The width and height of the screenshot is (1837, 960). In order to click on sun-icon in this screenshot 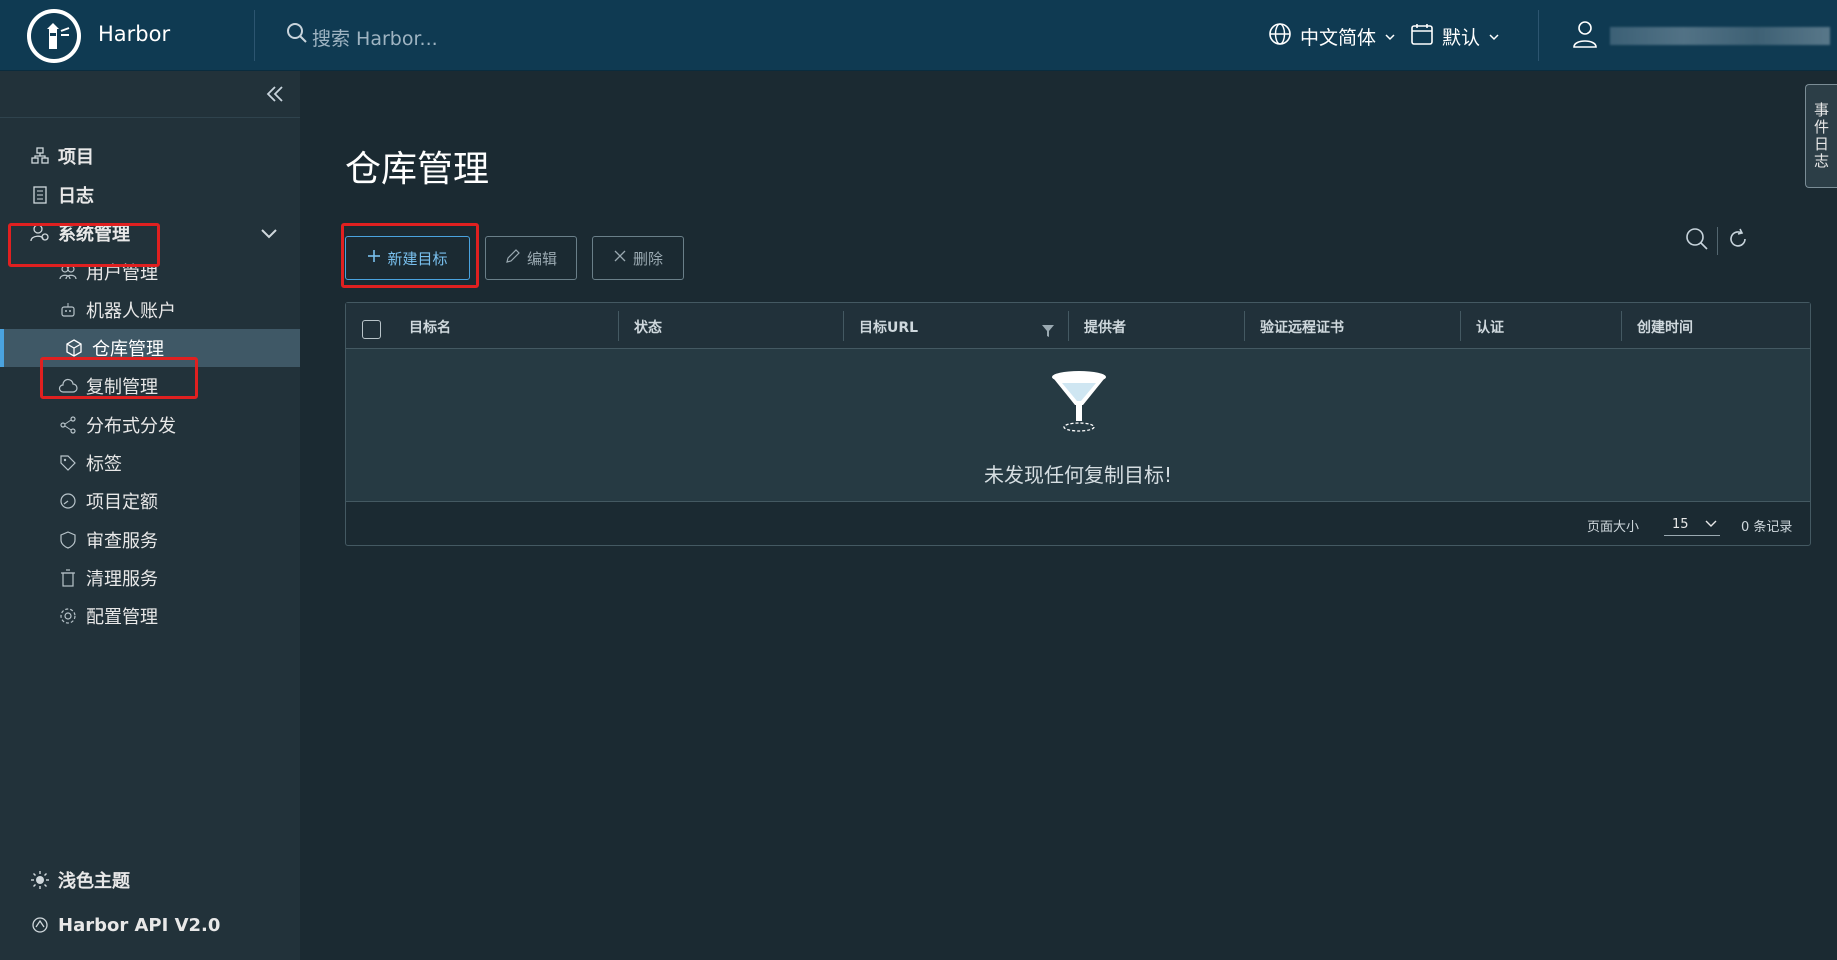, I will do `click(40, 880)`.